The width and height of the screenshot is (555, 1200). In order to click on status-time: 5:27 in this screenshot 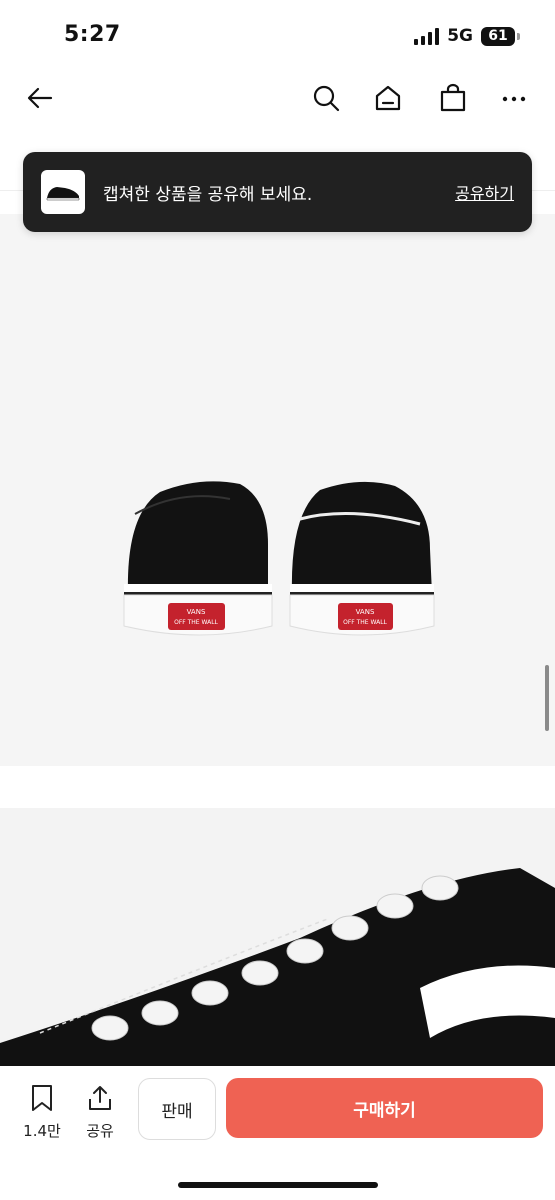, I will do `click(92, 34)`.